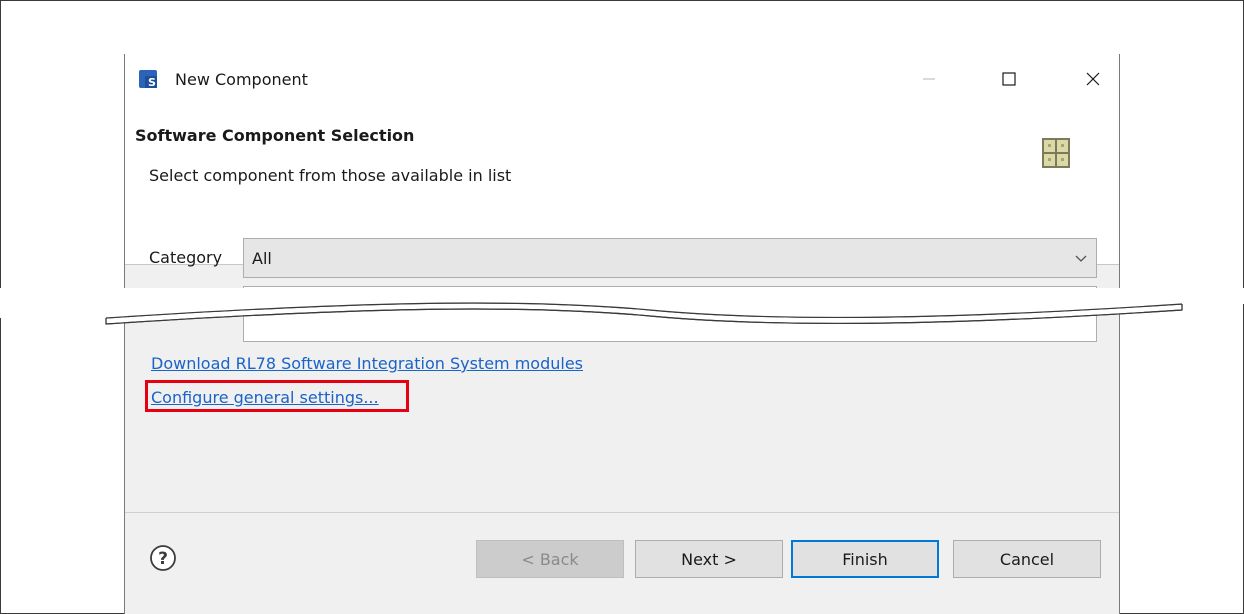 The width and height of the screenshot is (1244, 614). I want to click on finish-button: Finish, so click(865, 559).